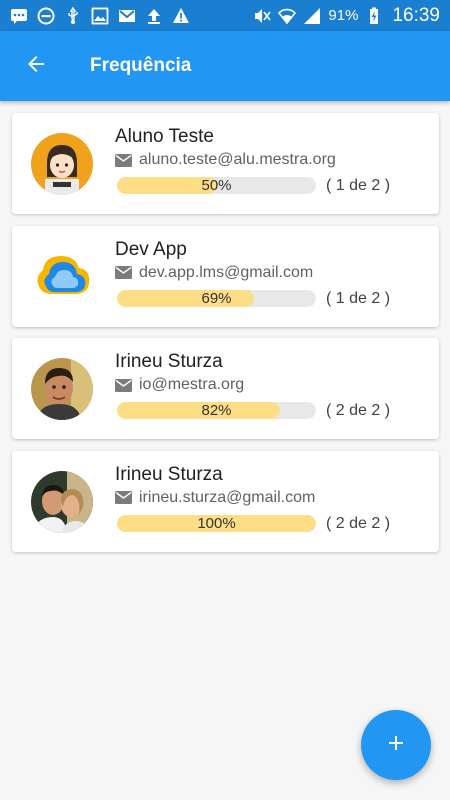 The width and height of the screenshot is (450, 800). What do you see at coordinates (225, 15) in the screenshot?
I see `status-bar: 91% 16:39` at bounding box center [225, 15].